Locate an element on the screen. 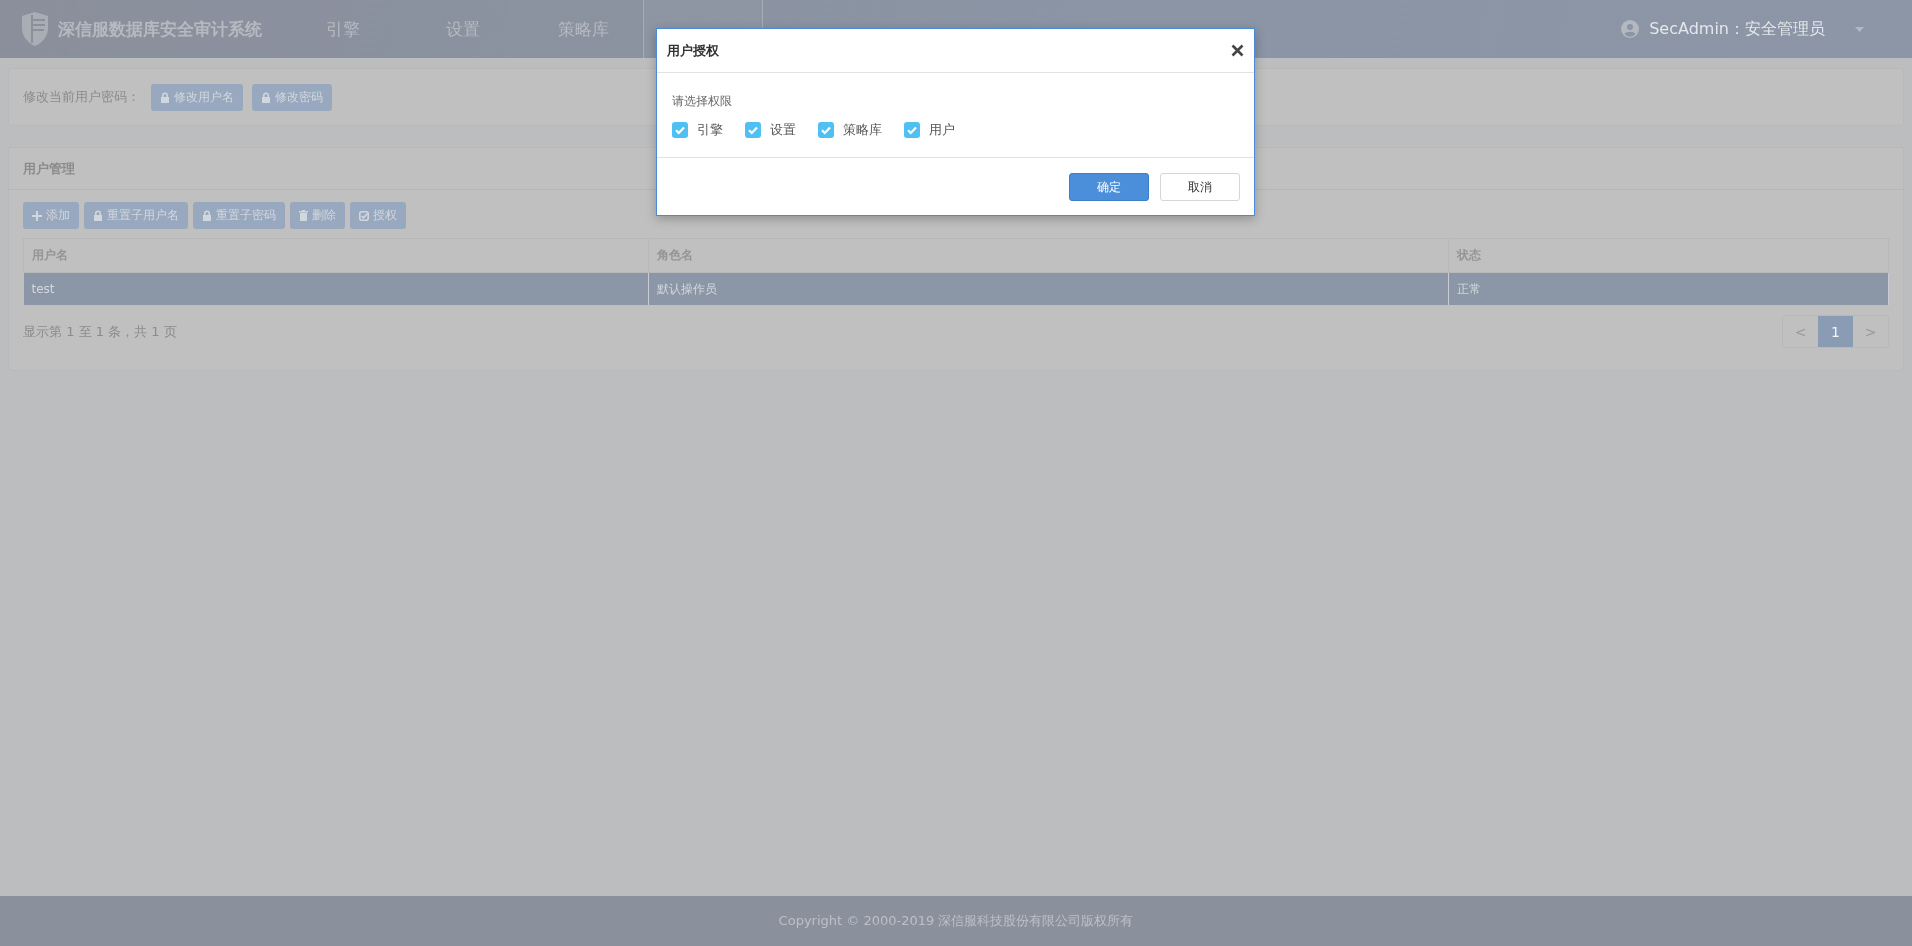  table-cell: test is located at coordinates (336, 288).